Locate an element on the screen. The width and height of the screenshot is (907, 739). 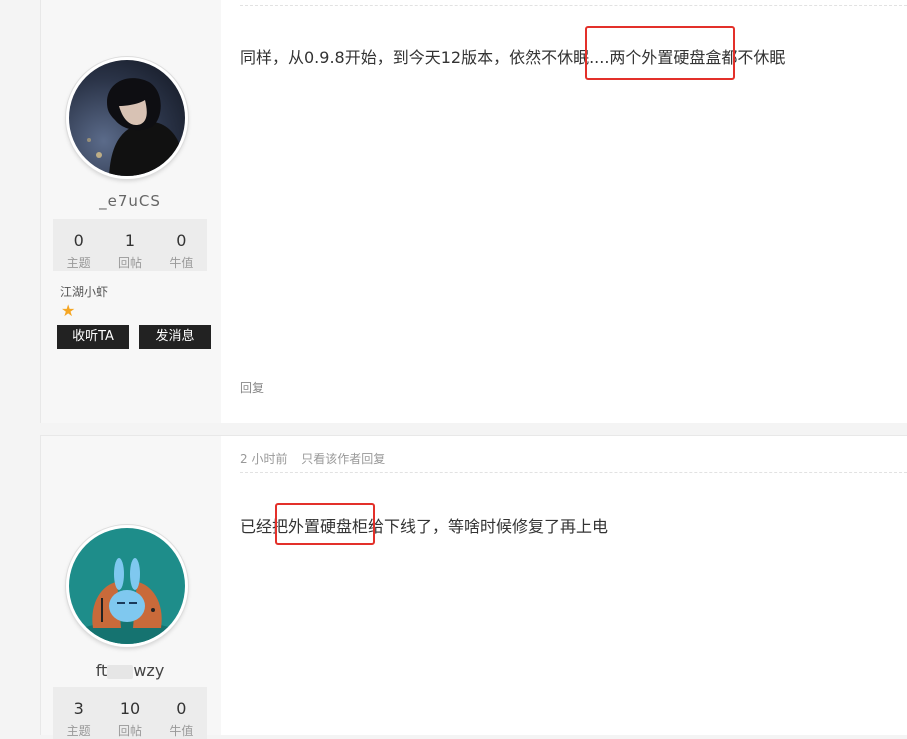
username-end: wzy is located at coordinates (149, 670).